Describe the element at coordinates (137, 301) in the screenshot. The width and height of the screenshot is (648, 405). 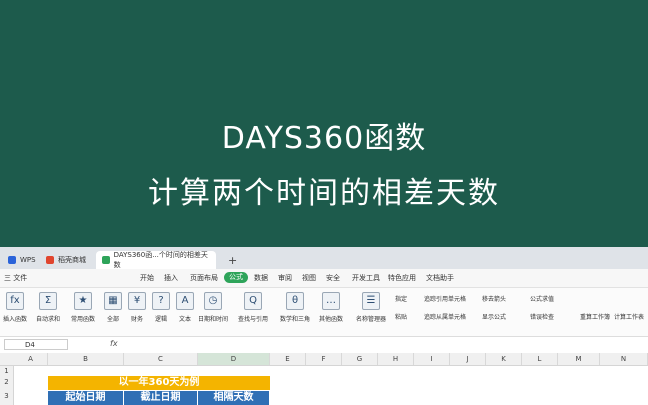
I see `currency-icon: ¥` at that location.